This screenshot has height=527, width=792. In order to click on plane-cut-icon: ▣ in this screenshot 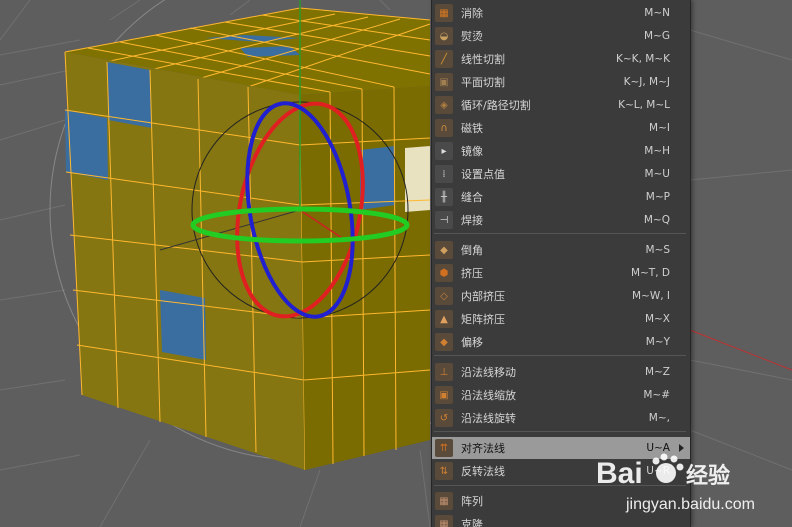, I will do `click(444, 82)`.